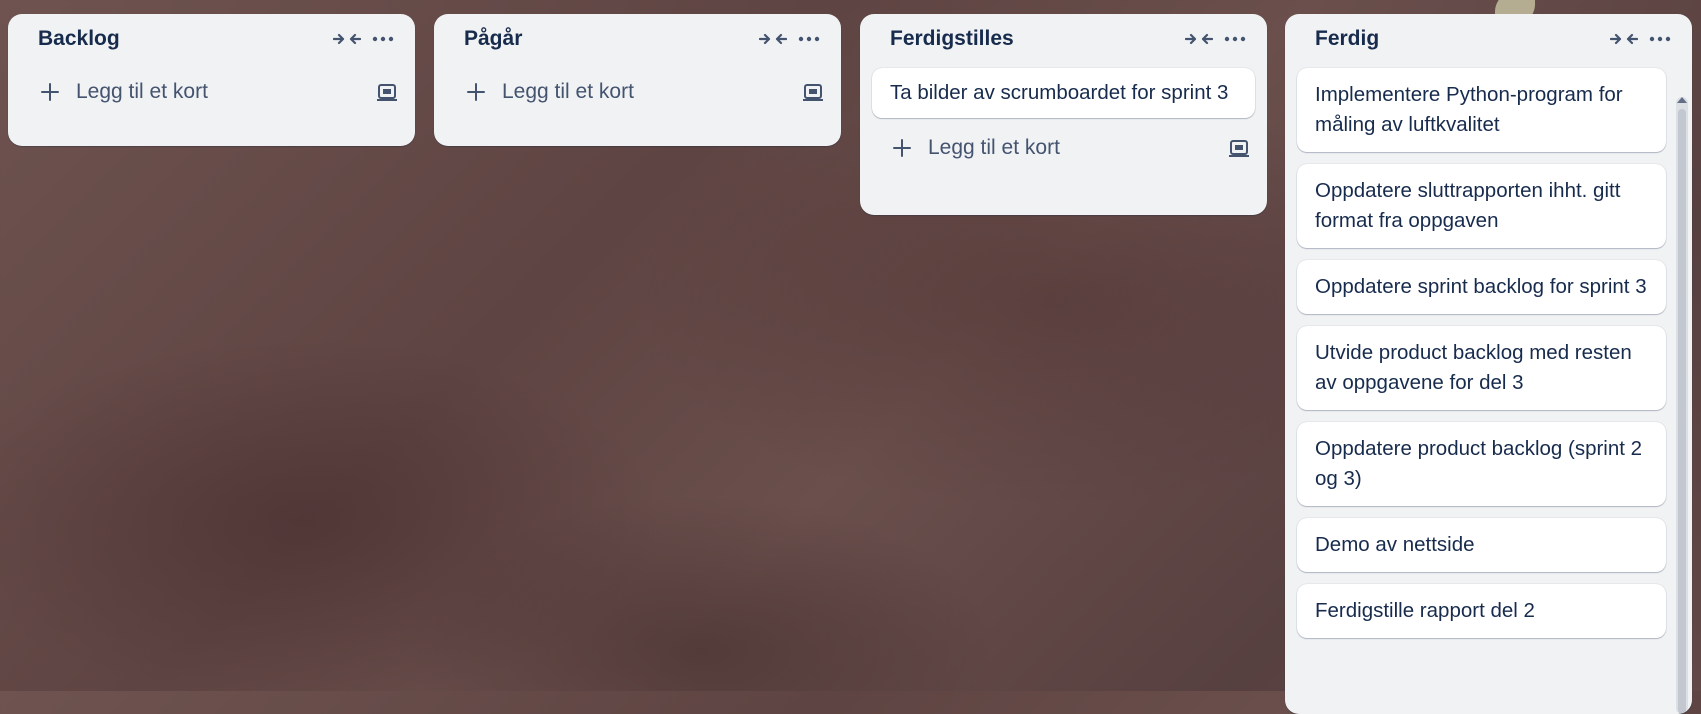 The image size is (1701, 714). What do you see at coordinates (1481, 287) in the screenshot?
I see `card: Oppdatere sprint backlog for sprint 3` at bounding box center [1481, 287].